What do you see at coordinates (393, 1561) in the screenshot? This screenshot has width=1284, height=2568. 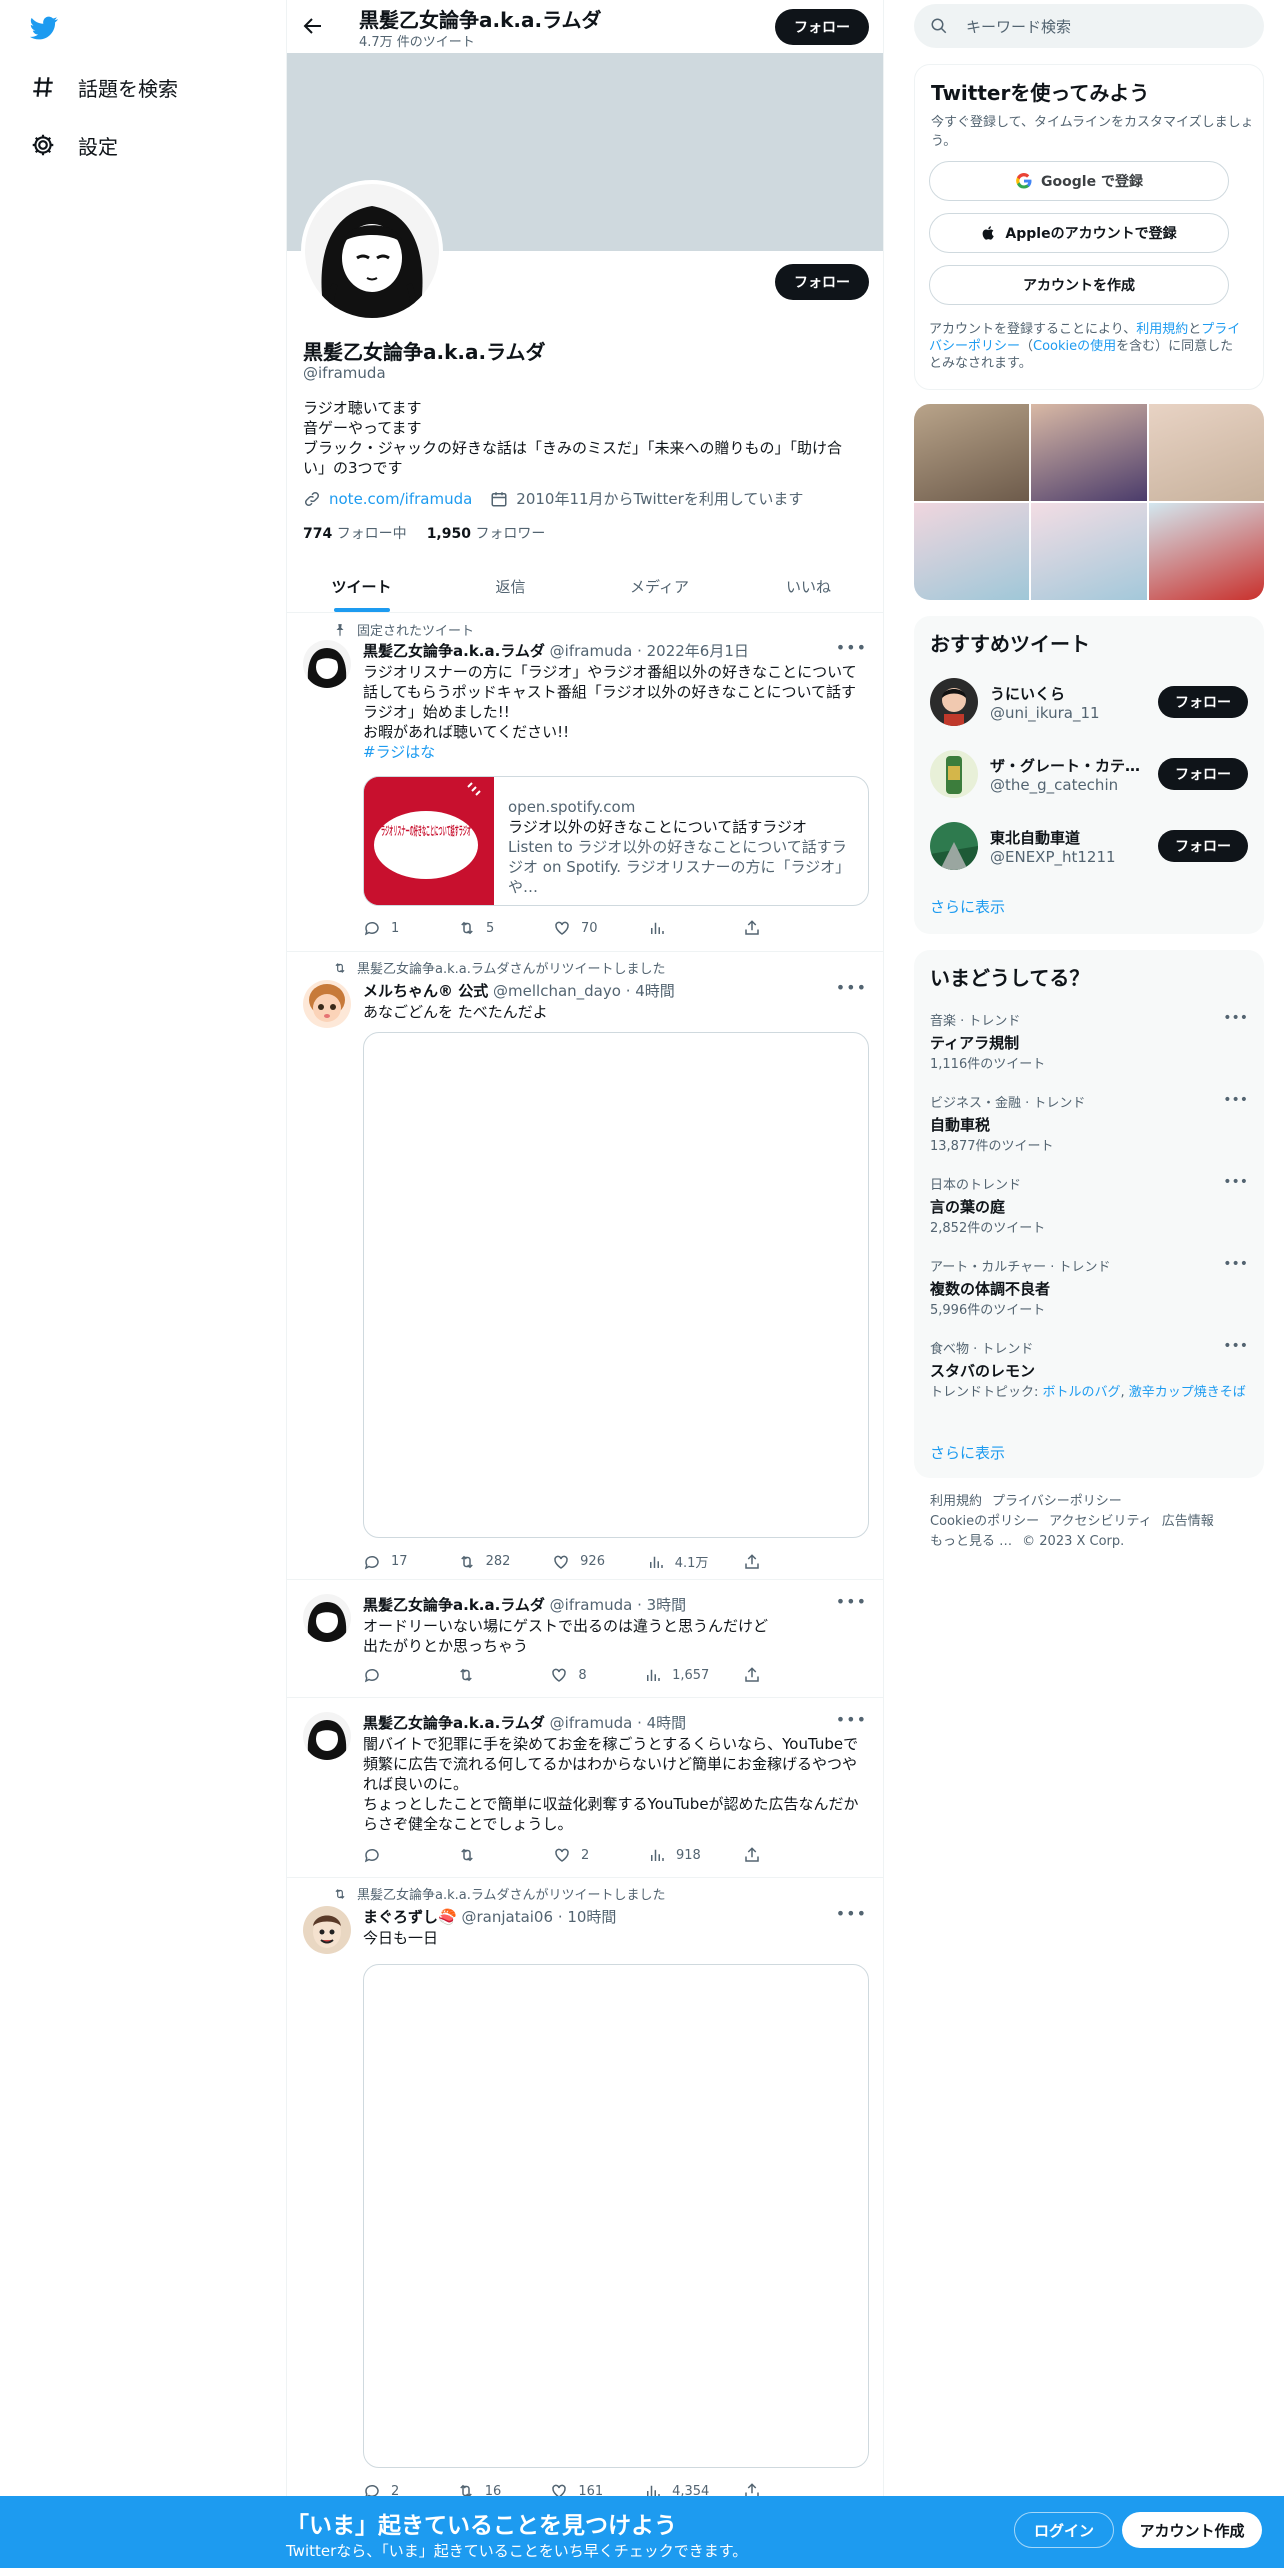 I see `reply-button: 17` at bounding box center [393, 1561].